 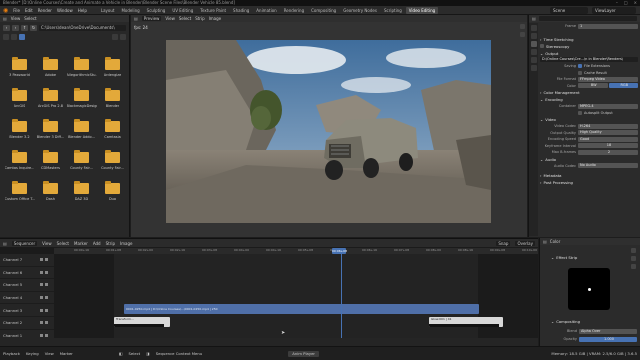 I want to click on cache-result-checkbox, so click(x=580, y=72).